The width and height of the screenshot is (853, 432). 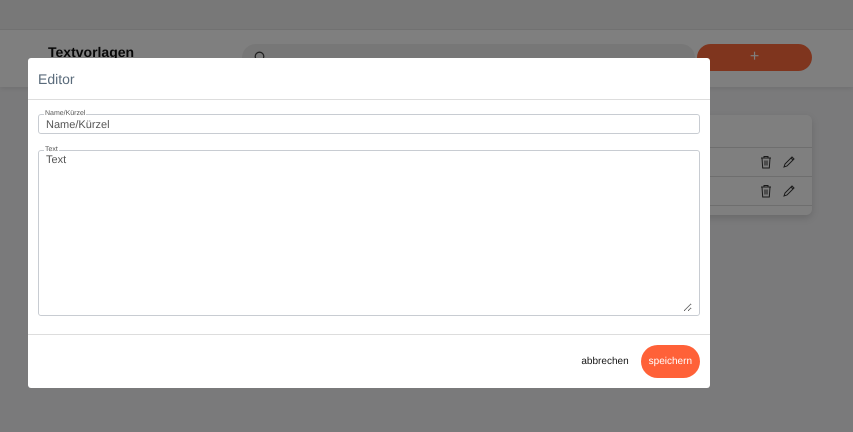 What do you see at coordinates (56, 78) in the screenshot?
I see `dialog-title: Editor` at bounding box center [56, 78].